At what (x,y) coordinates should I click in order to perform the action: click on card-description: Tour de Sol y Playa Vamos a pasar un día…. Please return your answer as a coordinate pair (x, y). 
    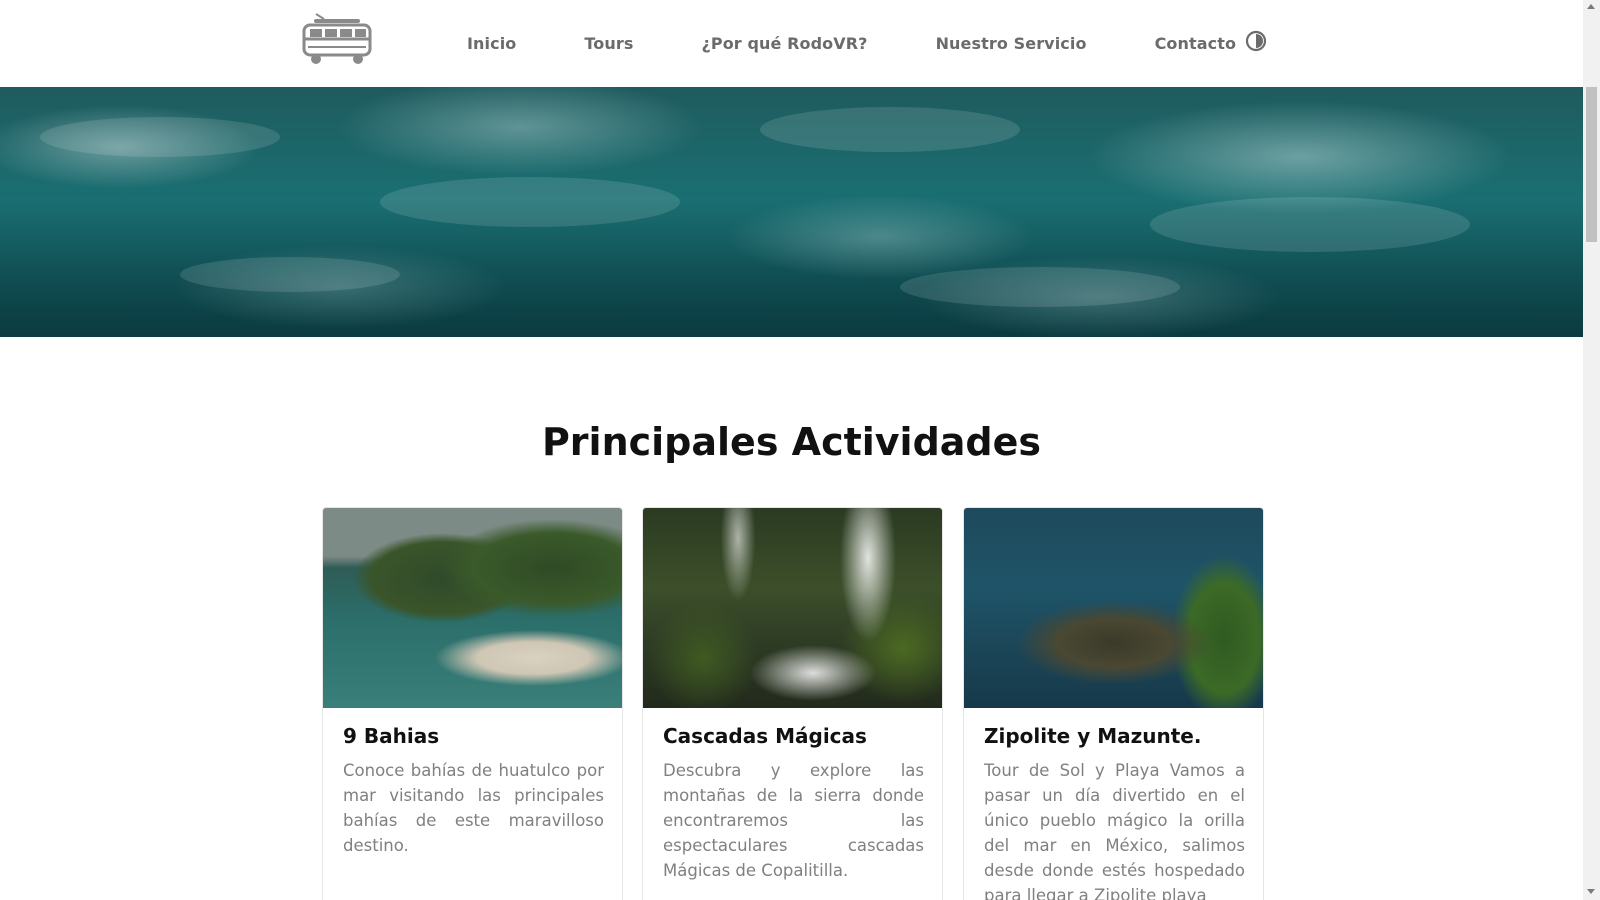
    Looking at the image, I should click on (1114, 830).